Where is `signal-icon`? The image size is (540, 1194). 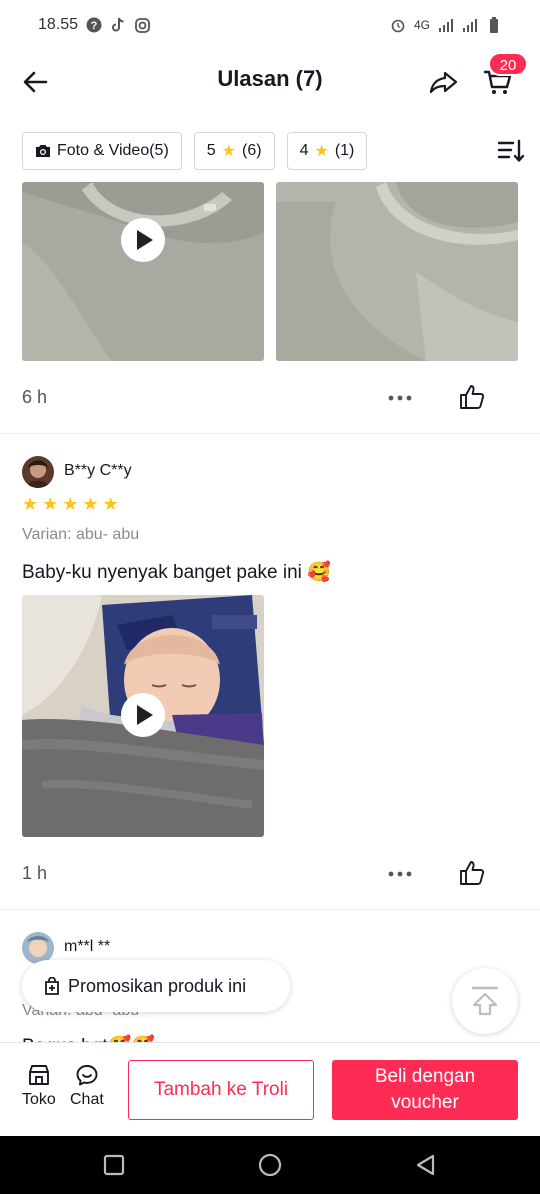 signal-icon is located at coordinates (446, 25).